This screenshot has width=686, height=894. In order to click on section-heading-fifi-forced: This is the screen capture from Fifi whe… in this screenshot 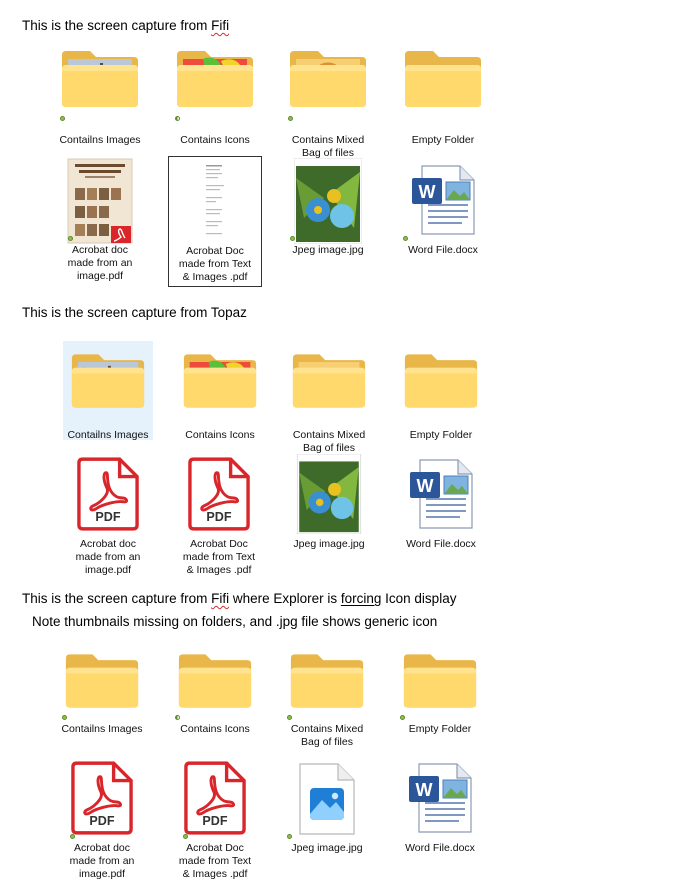, I will do `click(239, 598)`.